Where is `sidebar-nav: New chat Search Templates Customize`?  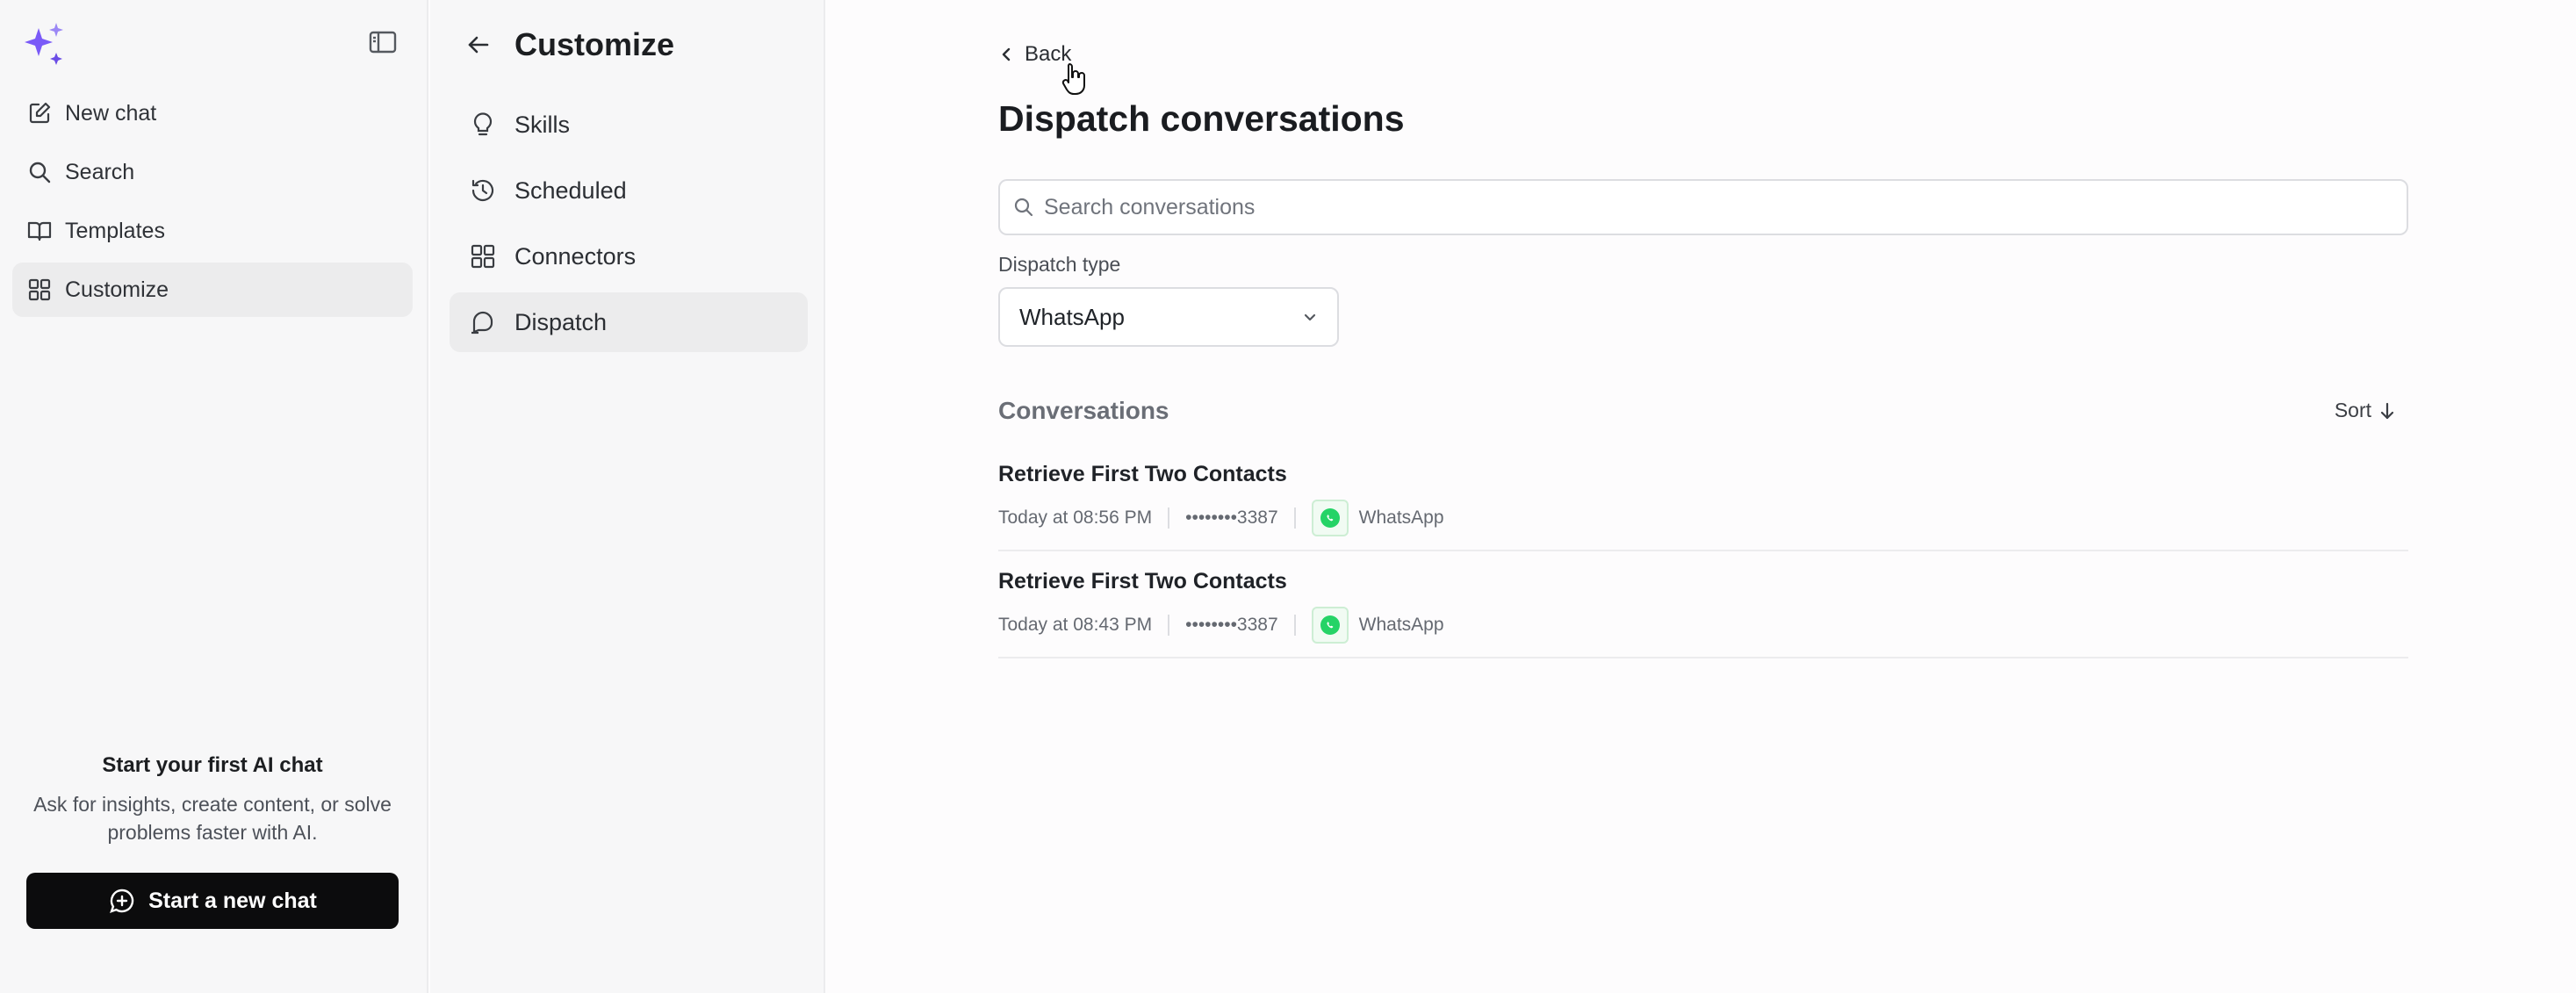
sidebar-nav: New chat Search Templates Customize is located at coordinates (212, 203).